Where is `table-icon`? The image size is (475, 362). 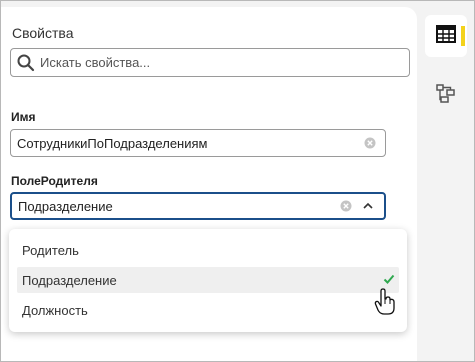 table-icon is located at coordinates (446, 36).